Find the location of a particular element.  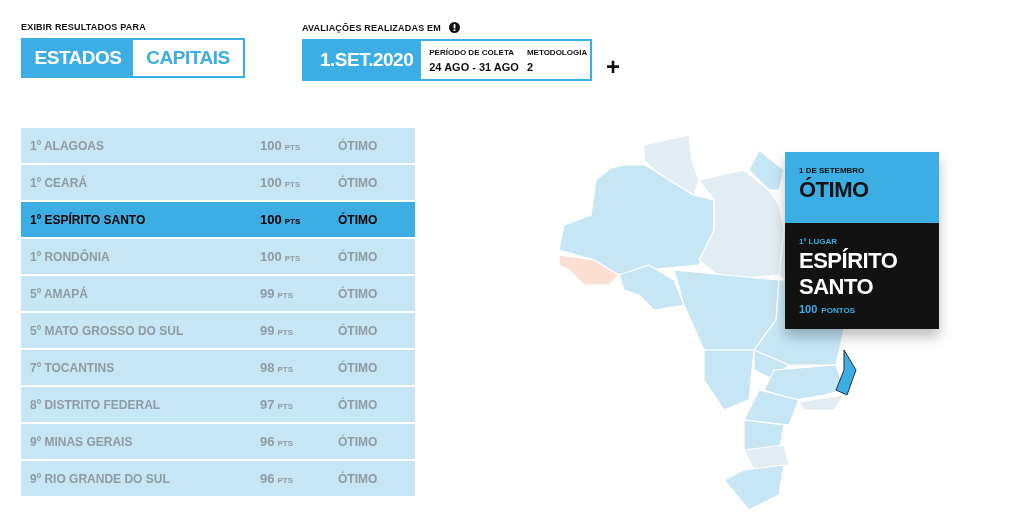

evaluation-label: AVALIAÇÕES REALIZADAS EM is located at coordinates (371, 27).